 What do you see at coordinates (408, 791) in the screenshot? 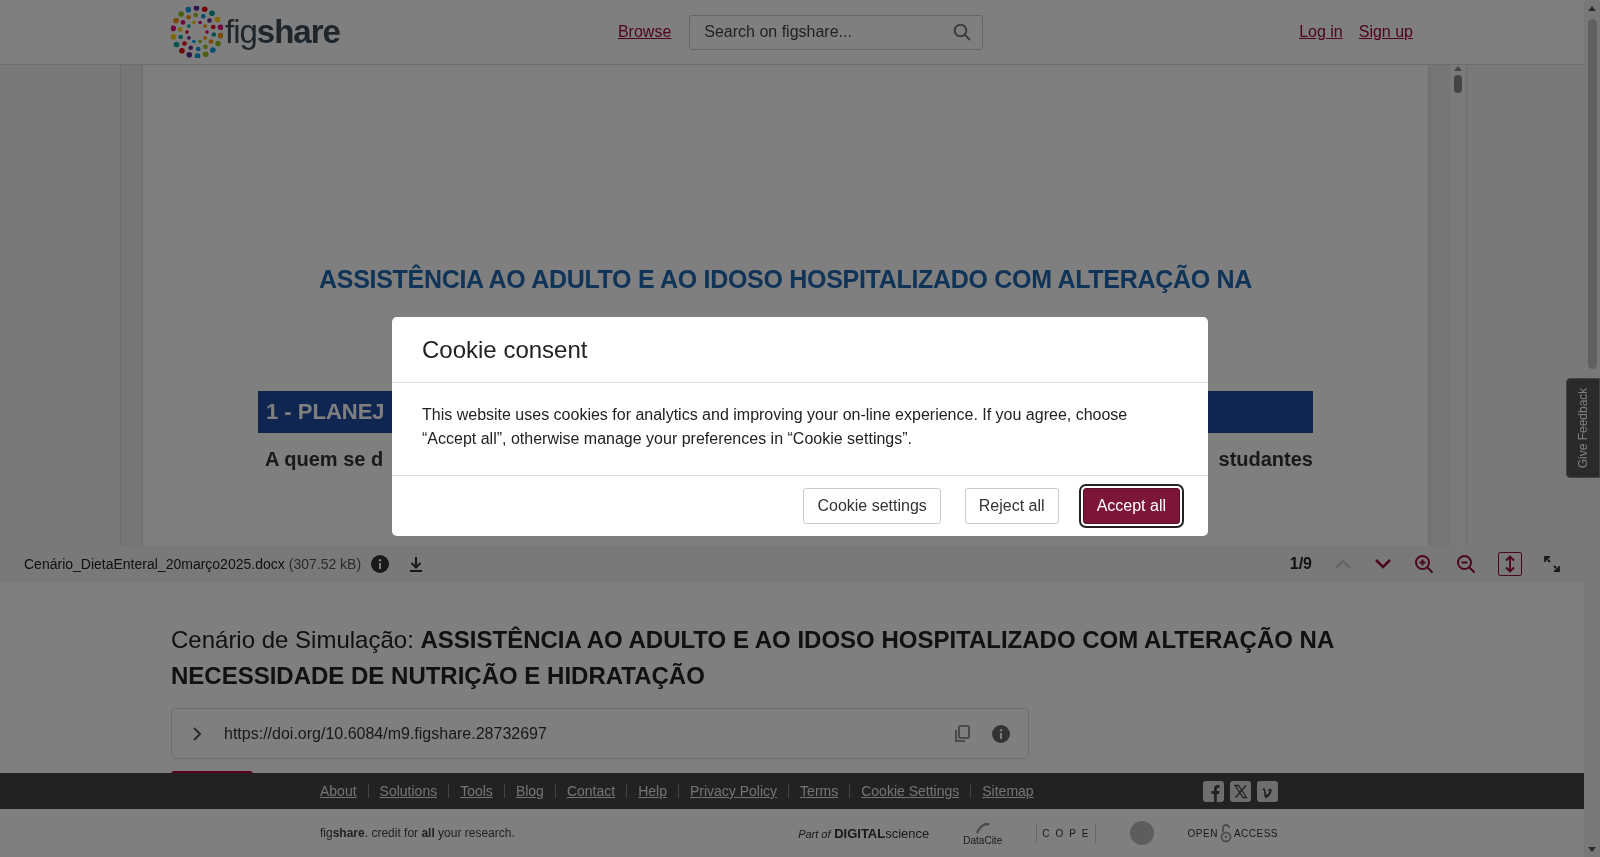
I see `footer-link: Solutions` at bounding box center [408, 791].